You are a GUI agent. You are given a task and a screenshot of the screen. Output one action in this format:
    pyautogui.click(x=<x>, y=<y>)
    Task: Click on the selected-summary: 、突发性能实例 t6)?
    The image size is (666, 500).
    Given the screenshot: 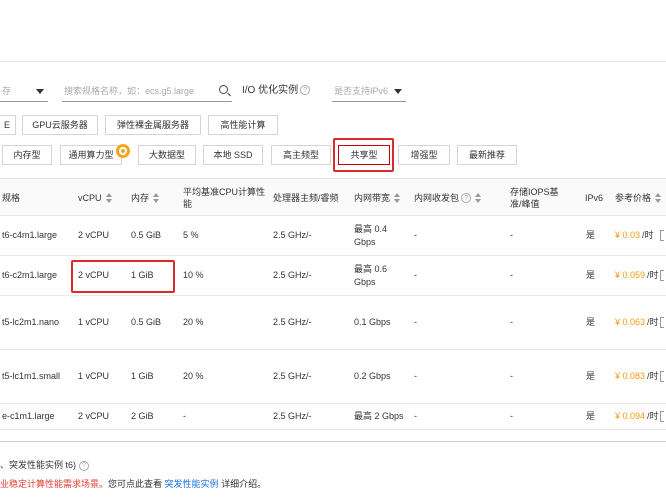 What is the action you would take?
    pyautogui.click(x=333, y=464)
    